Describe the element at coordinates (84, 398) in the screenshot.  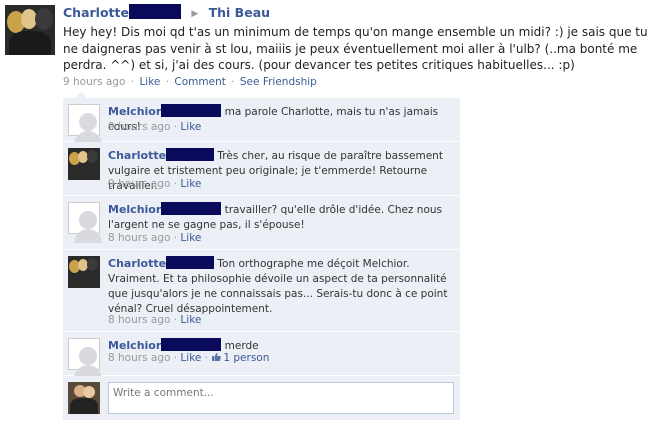
I see `current-user-avatar` at that location.